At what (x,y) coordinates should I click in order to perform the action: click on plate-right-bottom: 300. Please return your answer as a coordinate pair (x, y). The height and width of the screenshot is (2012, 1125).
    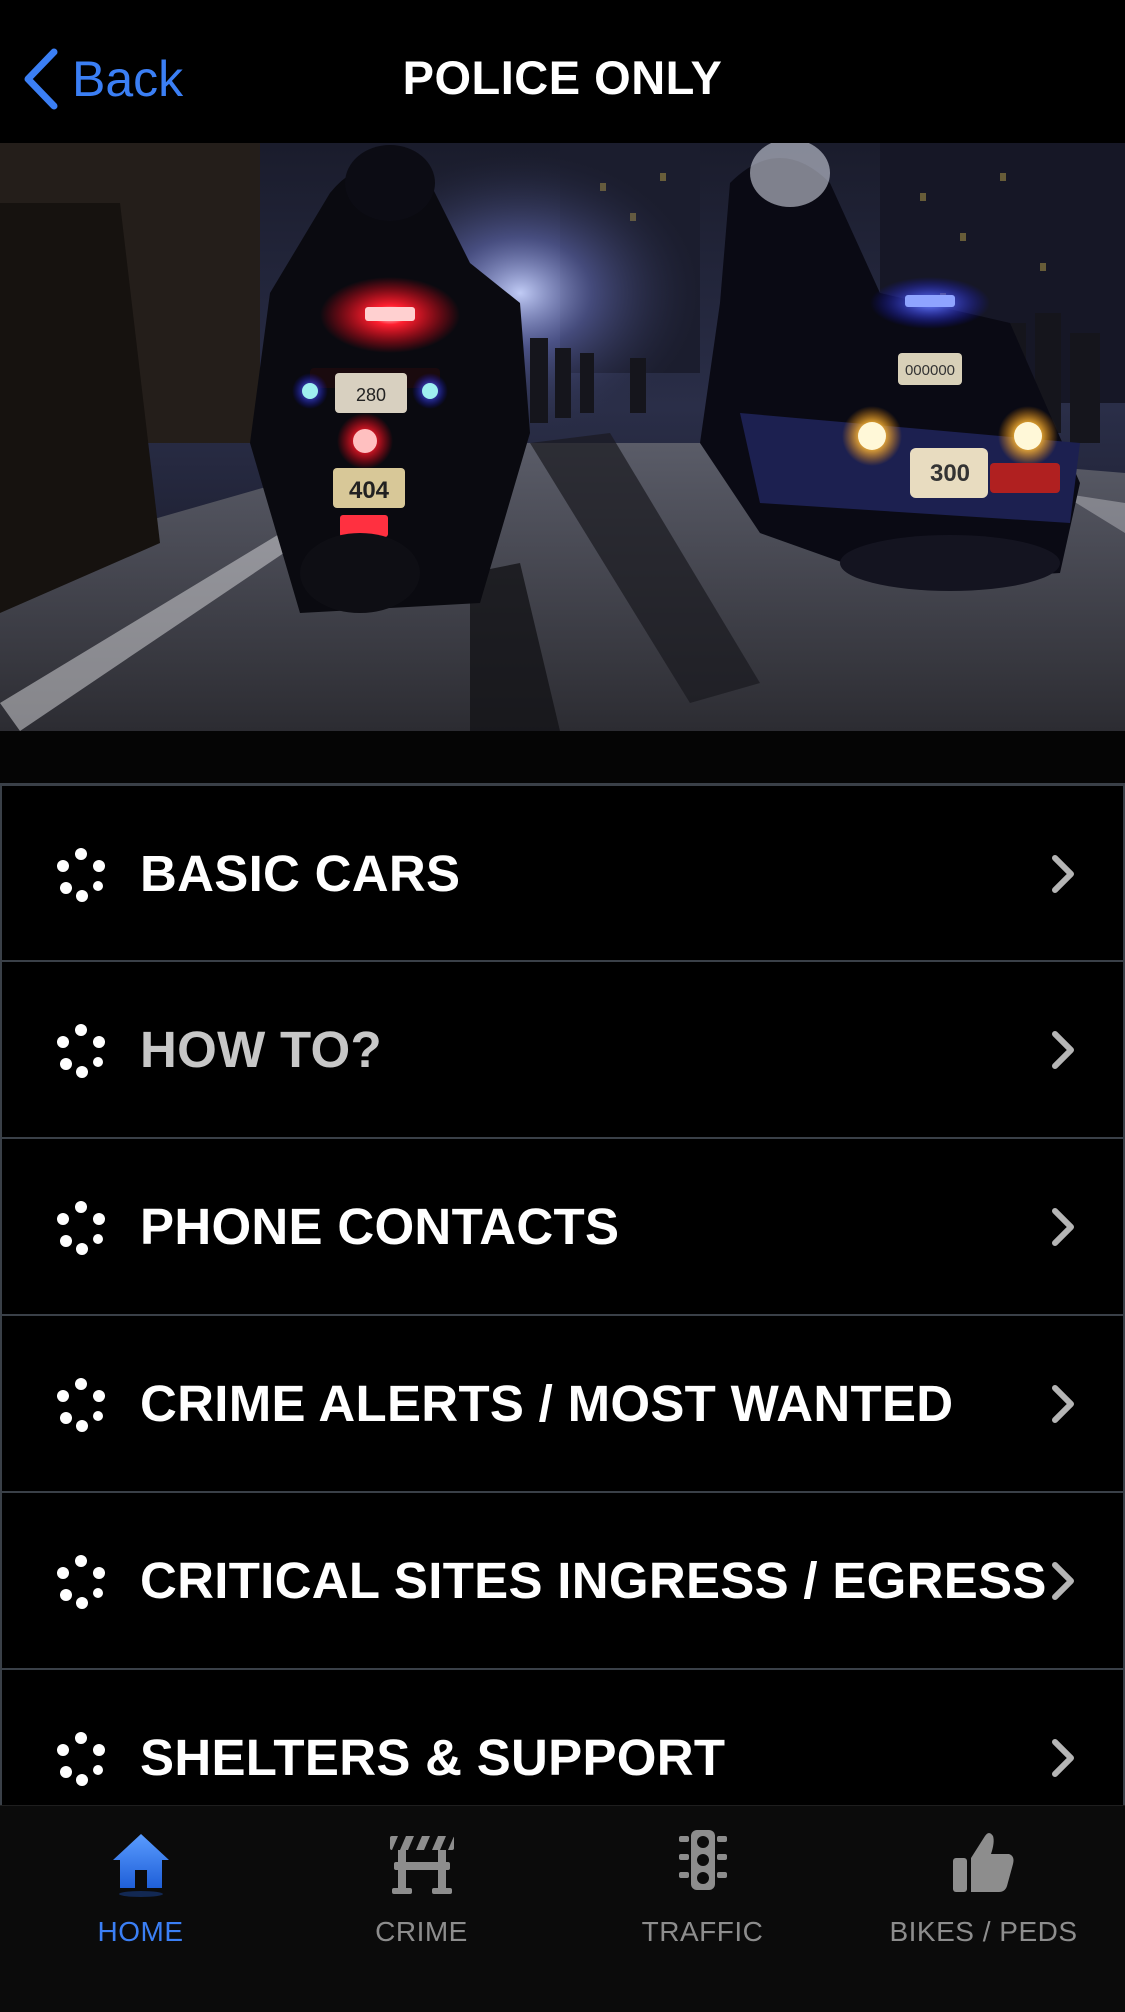
    Looking at the image, I should click on (950, 473).